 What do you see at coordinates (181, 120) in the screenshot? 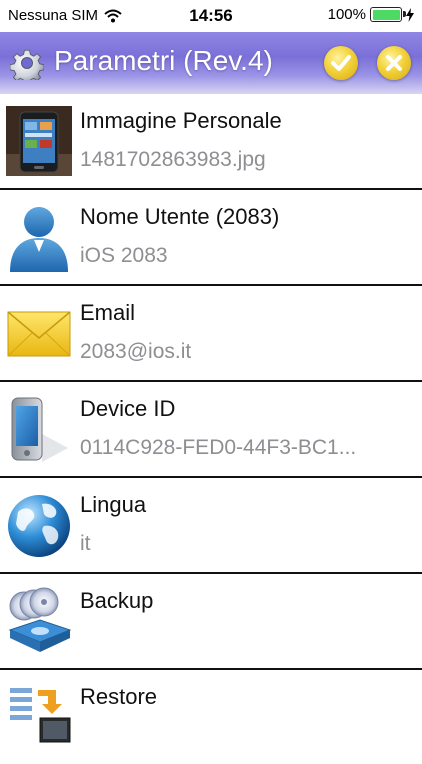
I see `setting-title: Immagine Personale` at bounding box center [181, 120].